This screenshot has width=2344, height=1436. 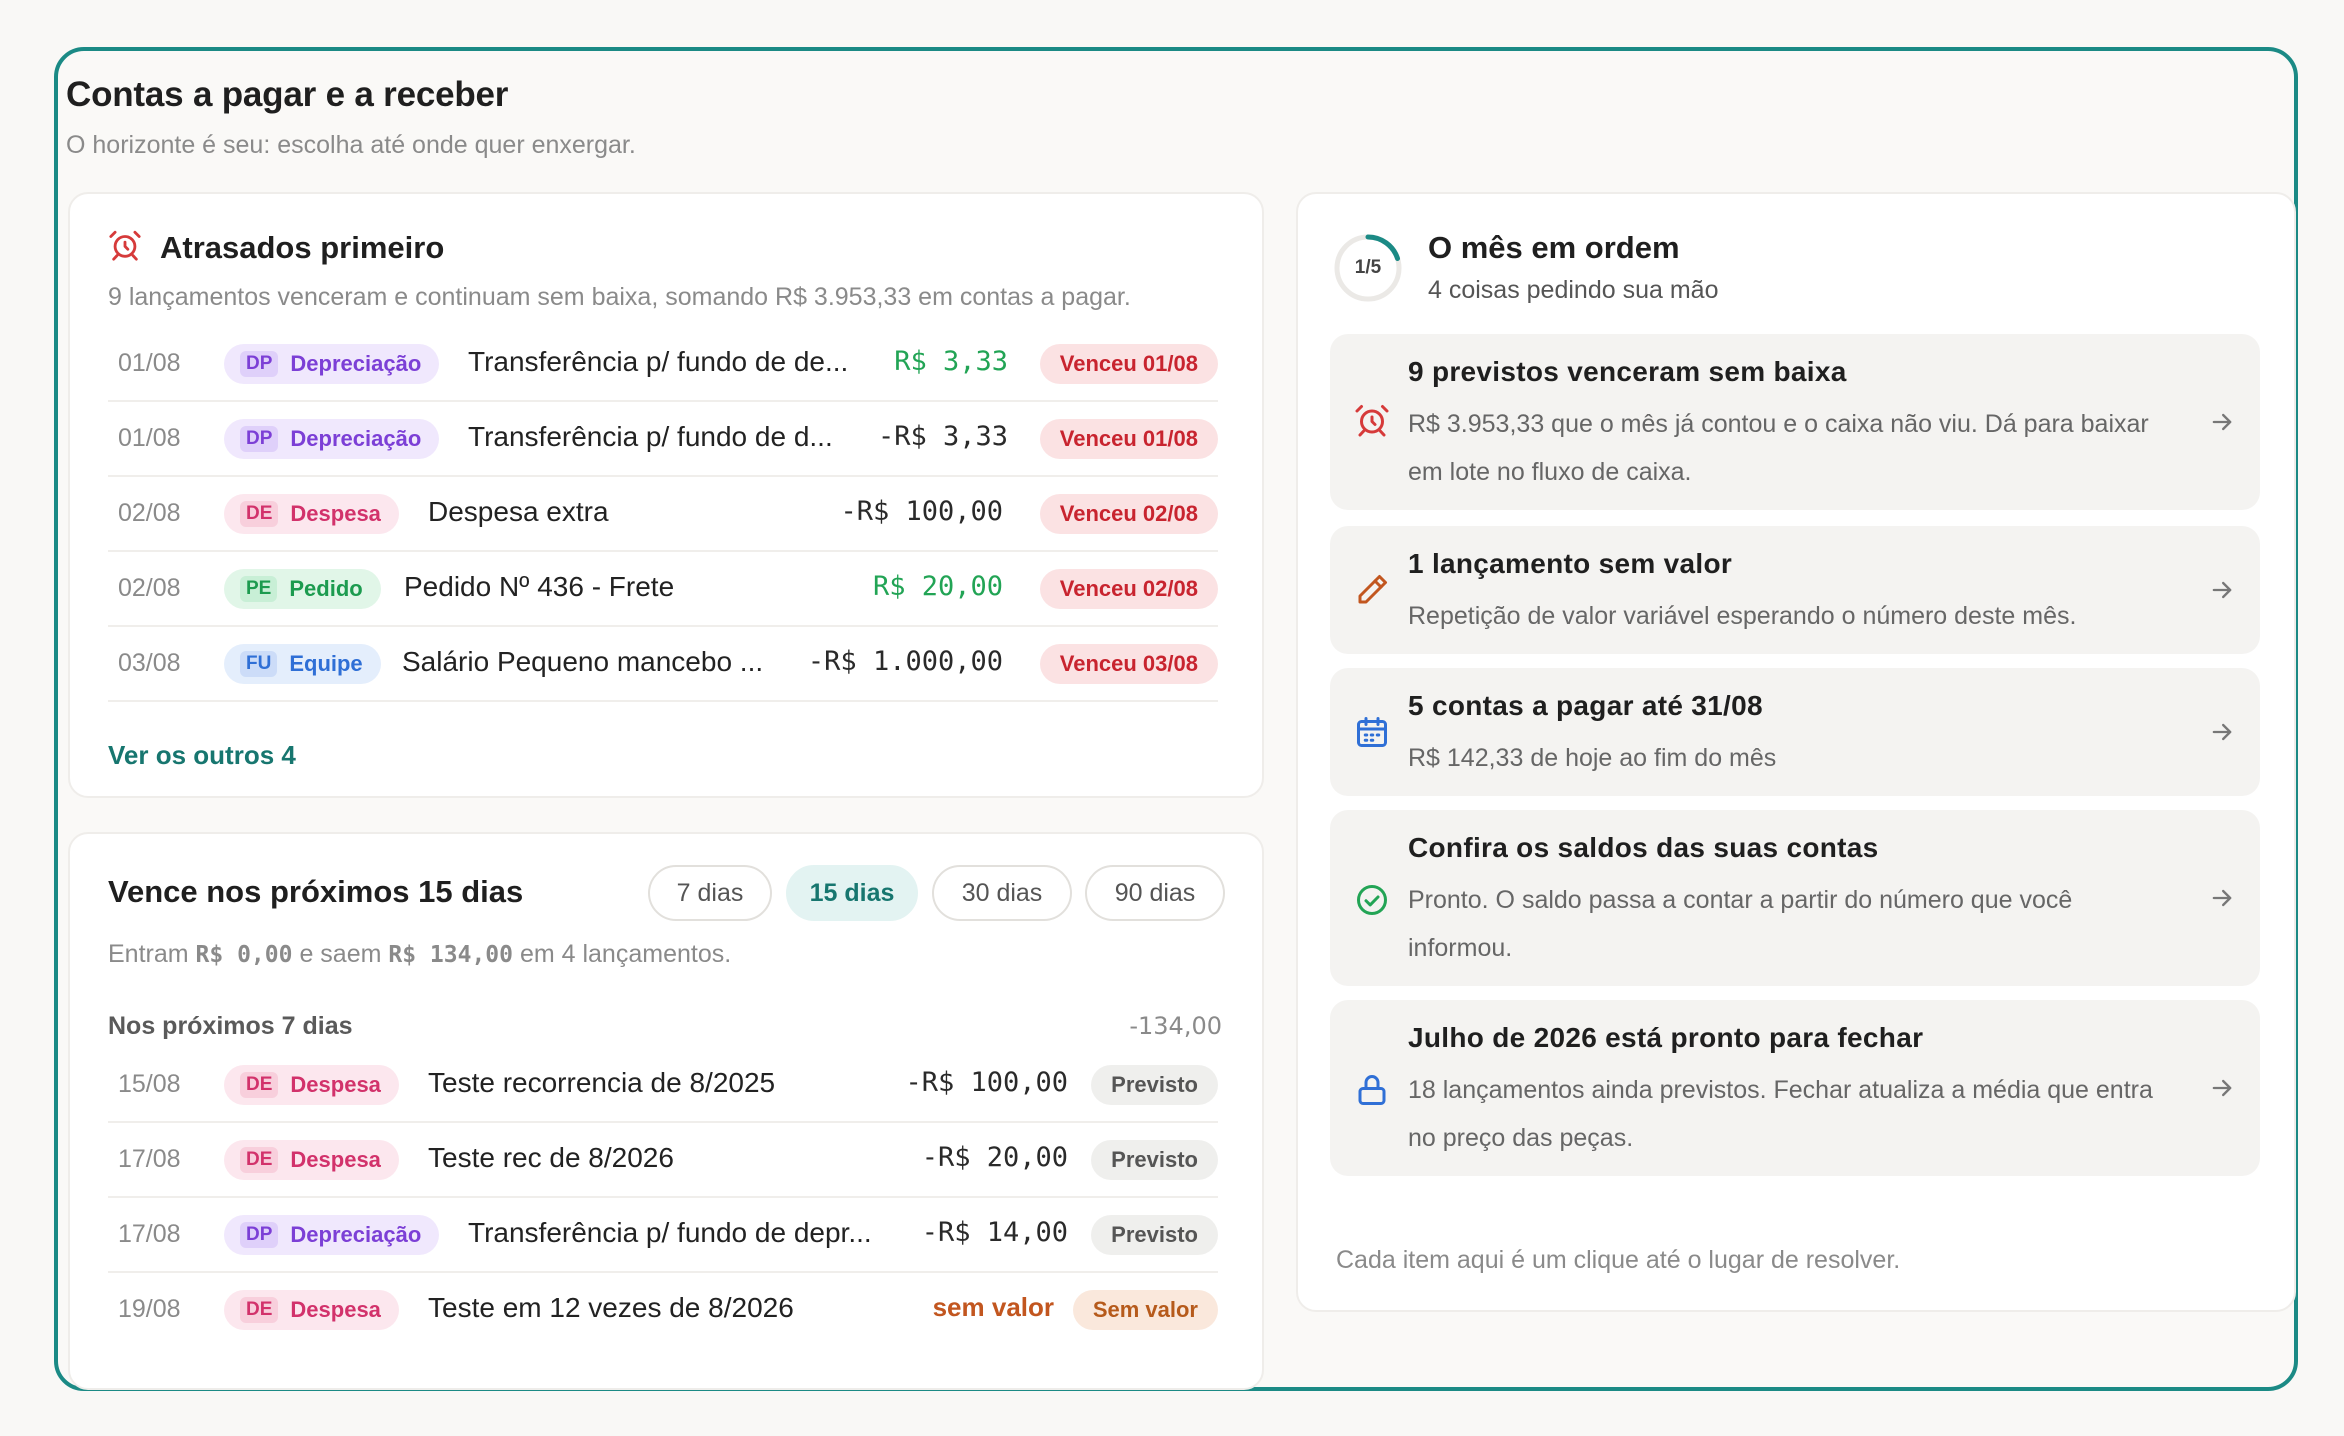 What do you see at coordinates (518, 511) in the screenshot?
I see `row-description: Despesa extra` at bounding box center [518, 511].